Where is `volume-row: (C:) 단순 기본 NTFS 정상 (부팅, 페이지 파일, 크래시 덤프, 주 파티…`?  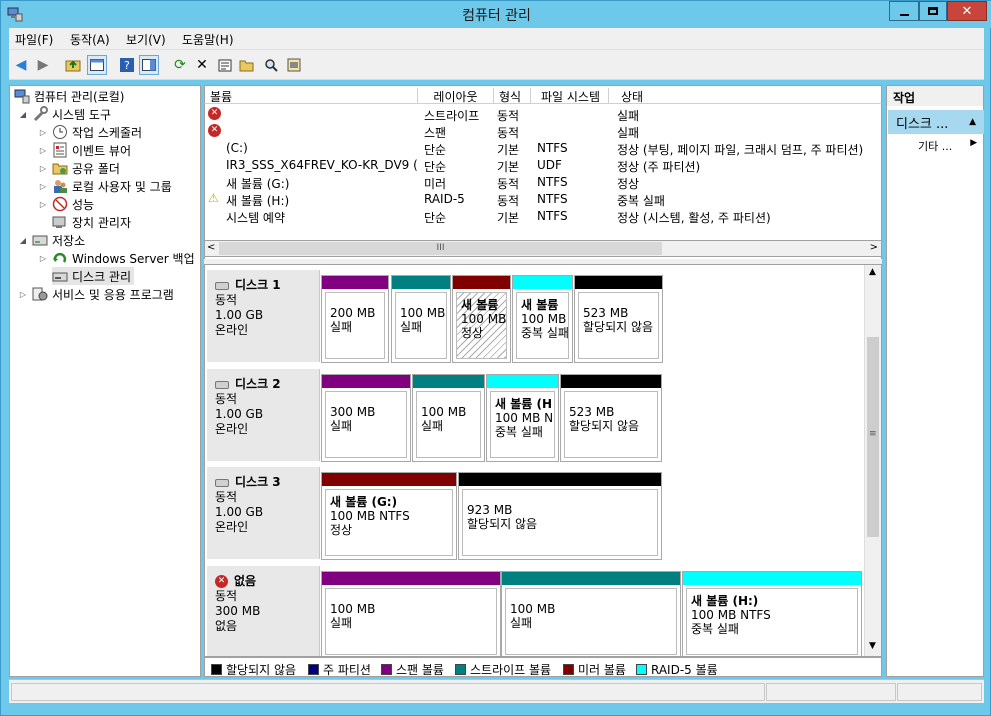
volume-row: (C:) 단순 기본 NTFS 정상 (부팅, 페이지 파일, 크래시 덤프, 주 파티… is located at coordinates (543, 148).